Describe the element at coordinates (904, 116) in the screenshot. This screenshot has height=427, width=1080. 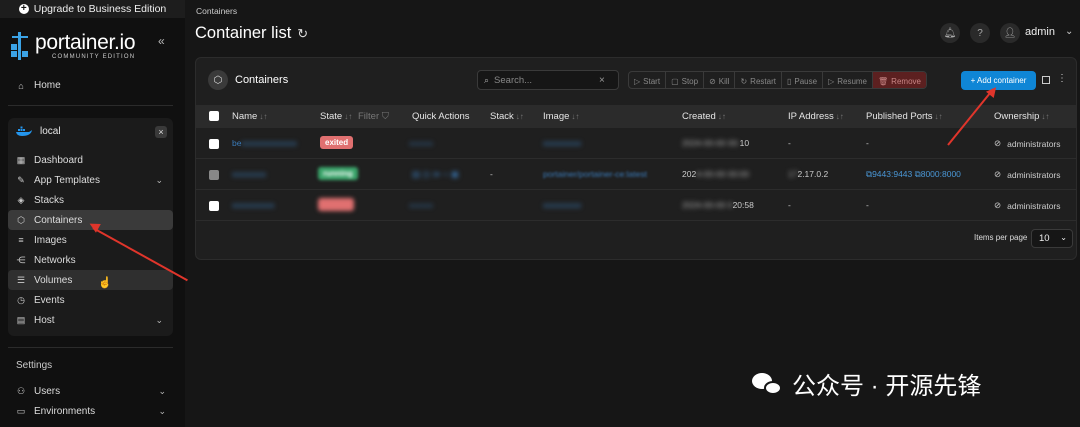
I see `column-published-ports: Published Ports ↓↑` at that location.